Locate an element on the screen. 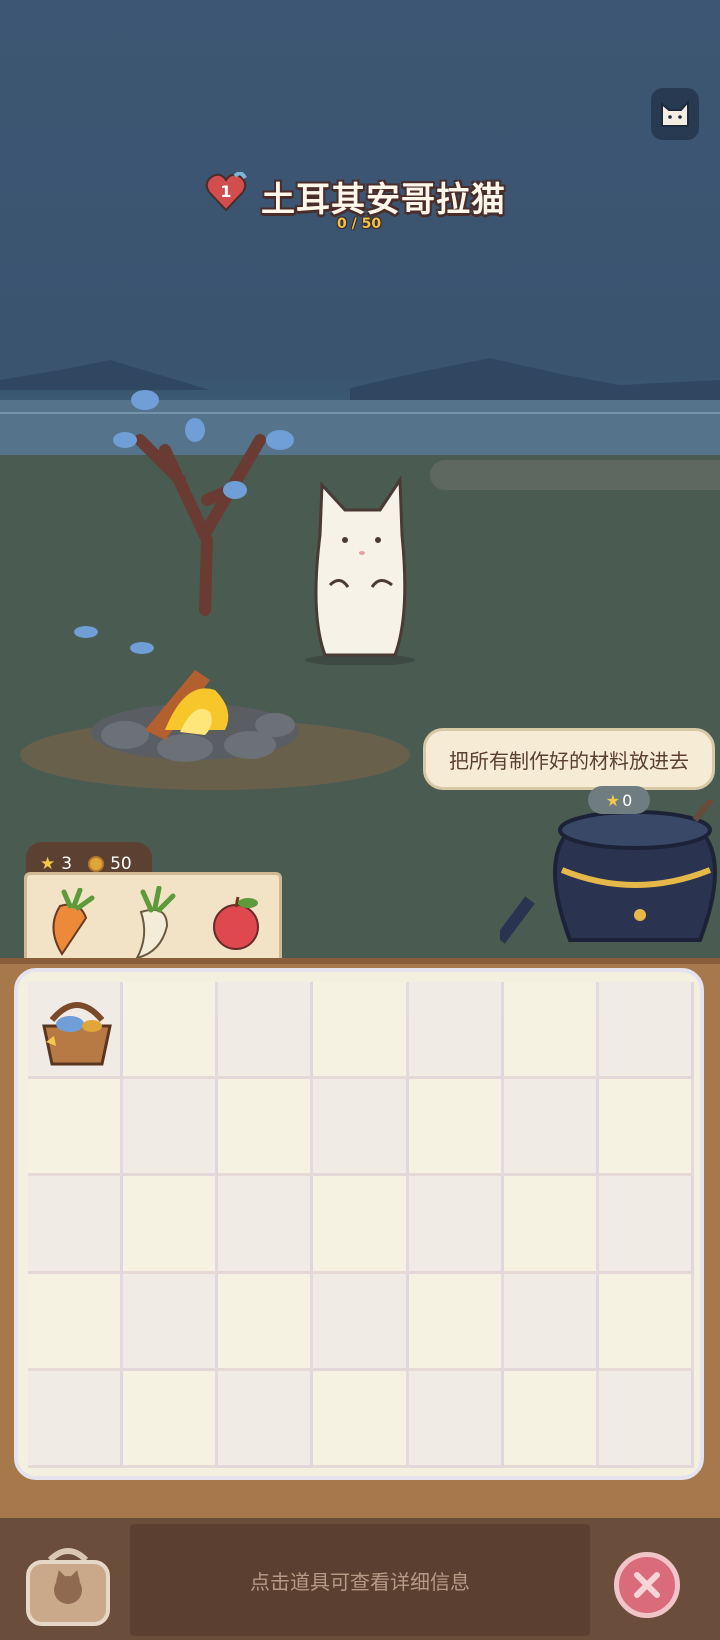  tree is located at coordinates (203, 503).